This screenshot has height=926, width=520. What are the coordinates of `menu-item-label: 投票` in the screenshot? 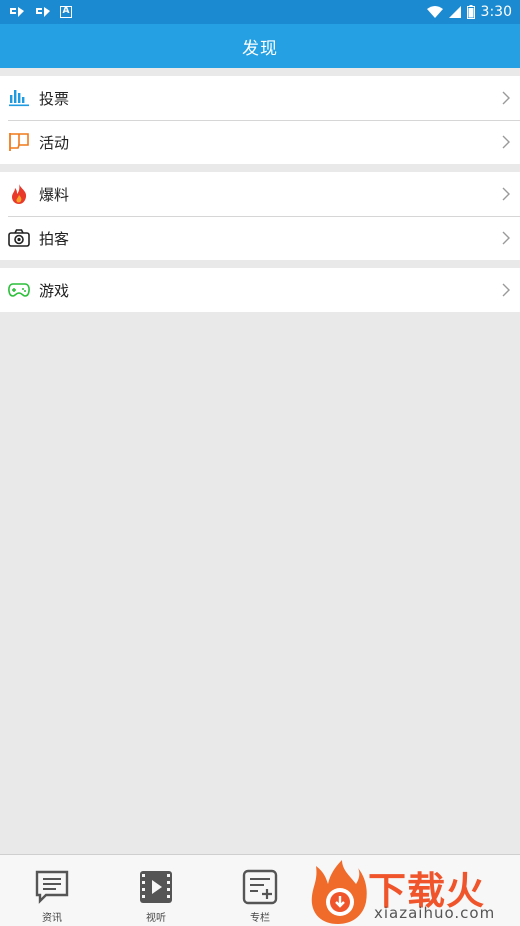 It's located at (54, 98).